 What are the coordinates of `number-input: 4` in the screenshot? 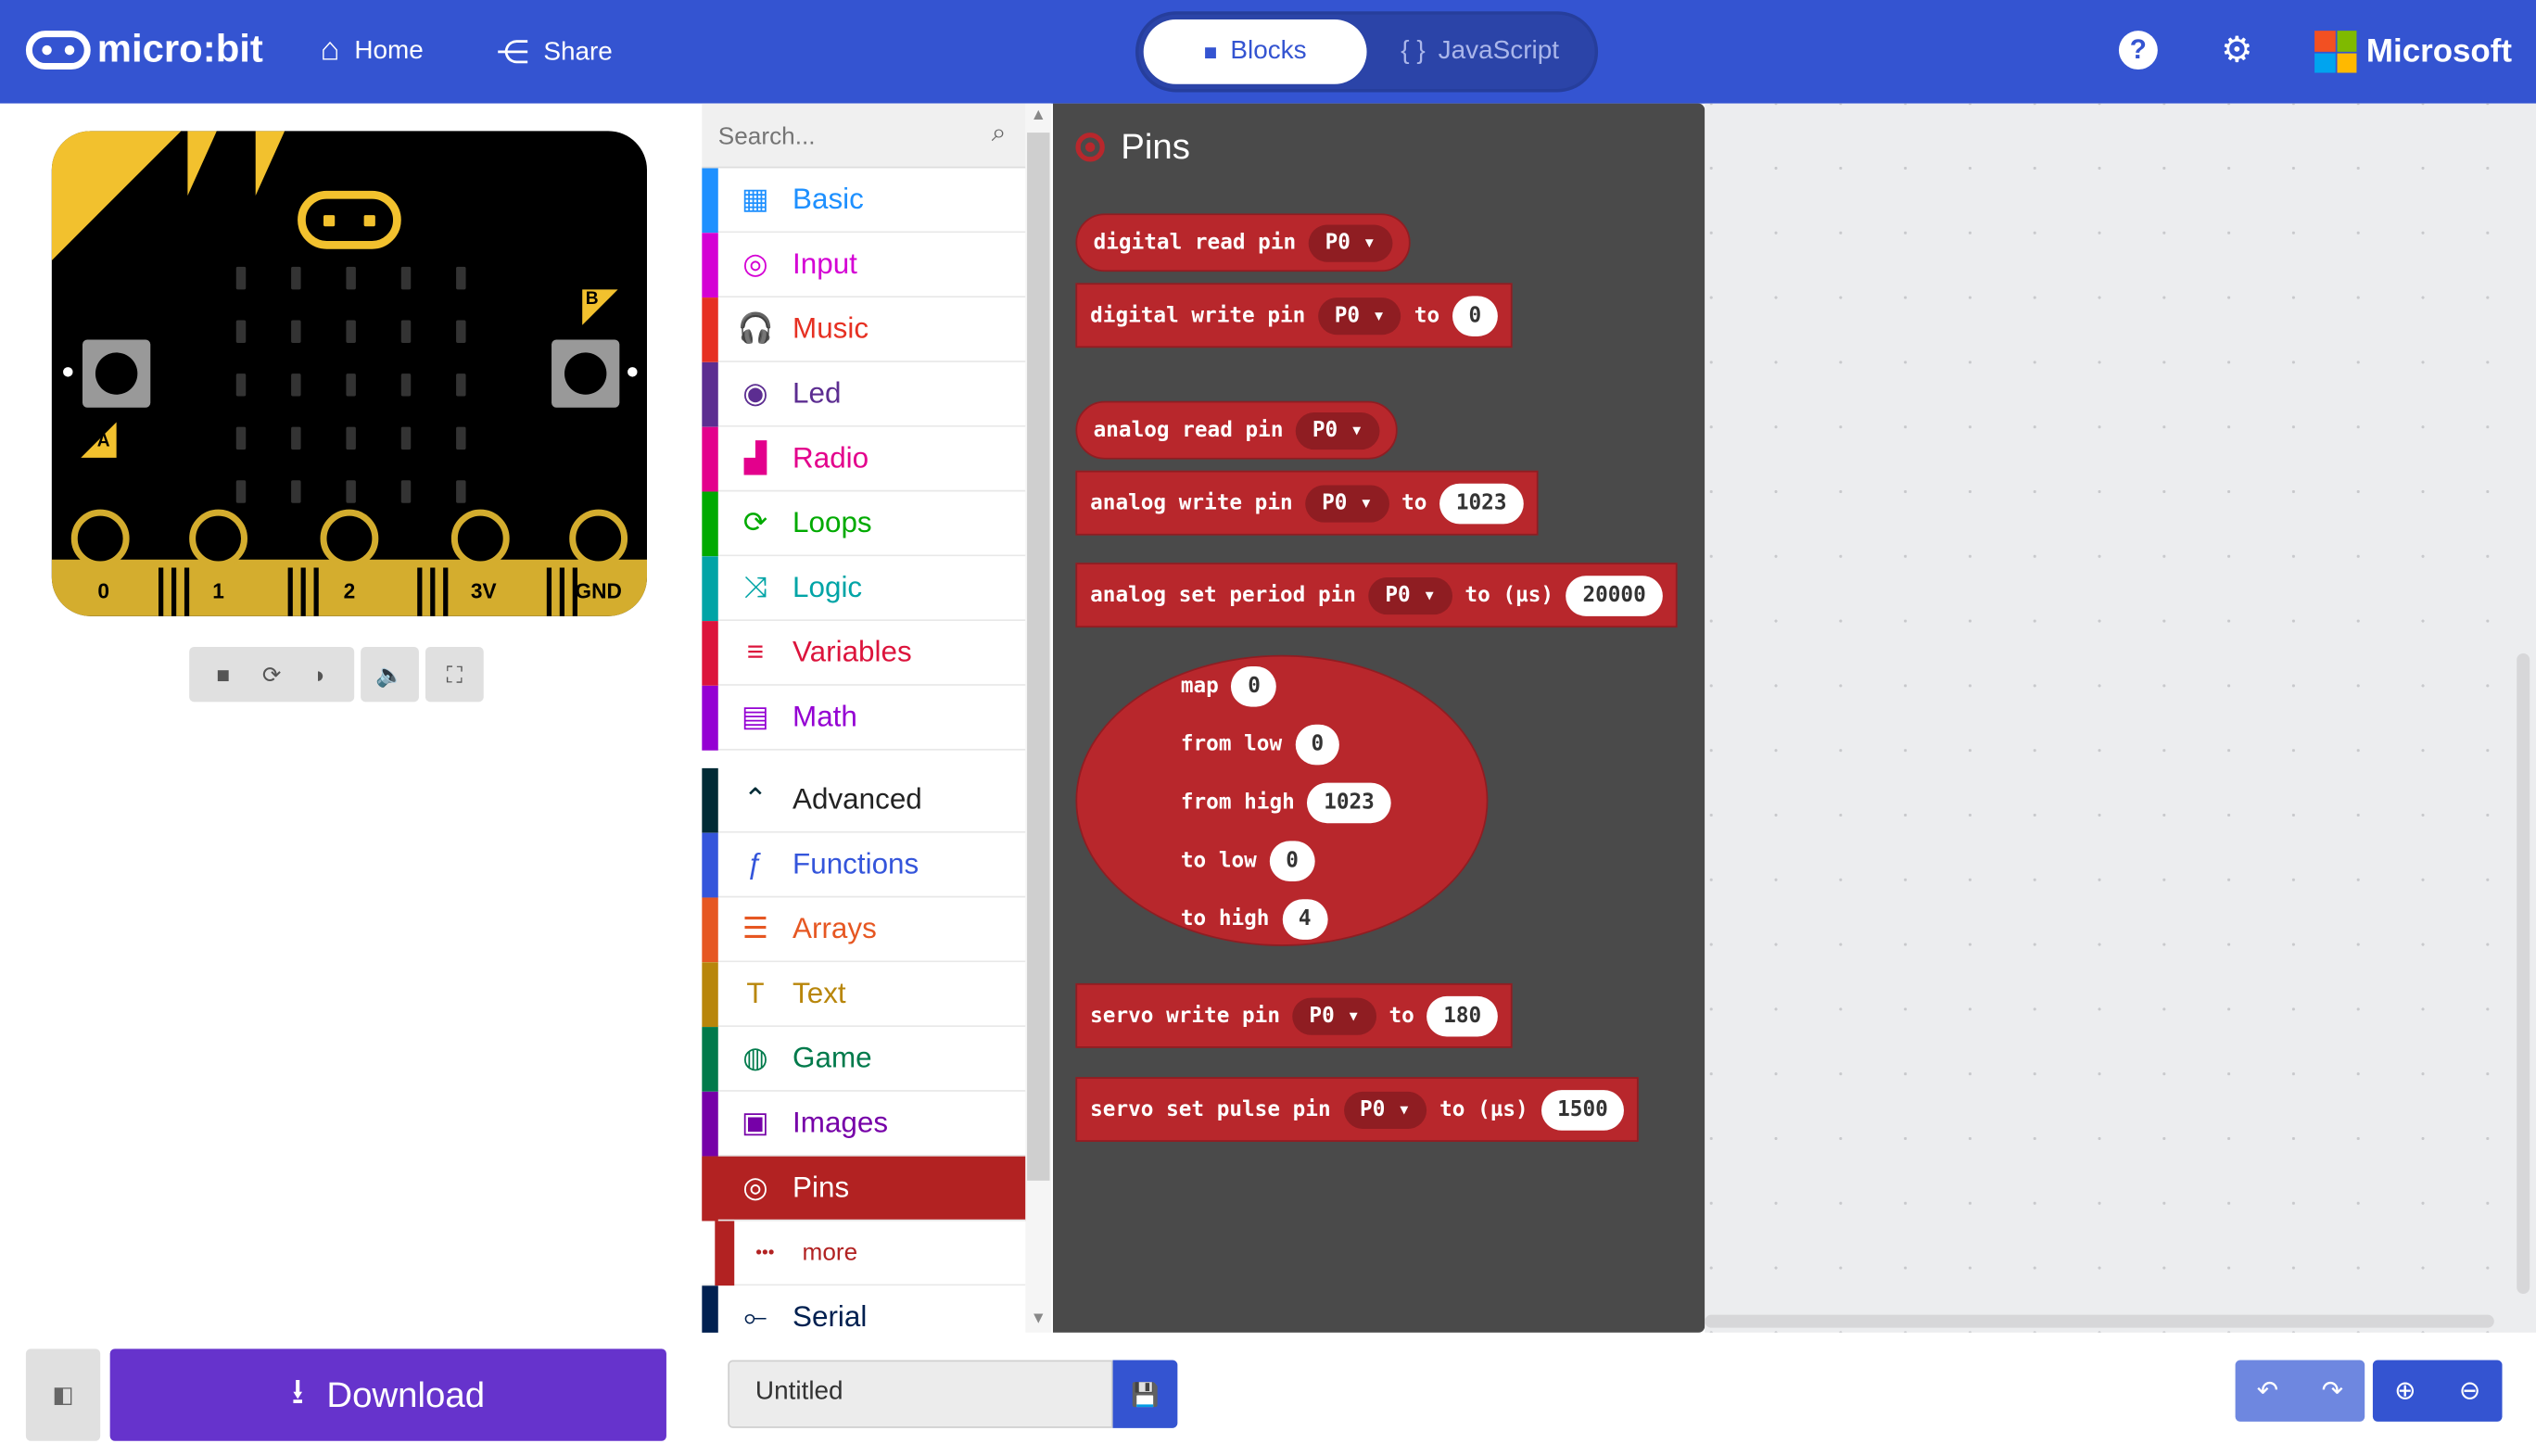 It's located at (1304, 919).